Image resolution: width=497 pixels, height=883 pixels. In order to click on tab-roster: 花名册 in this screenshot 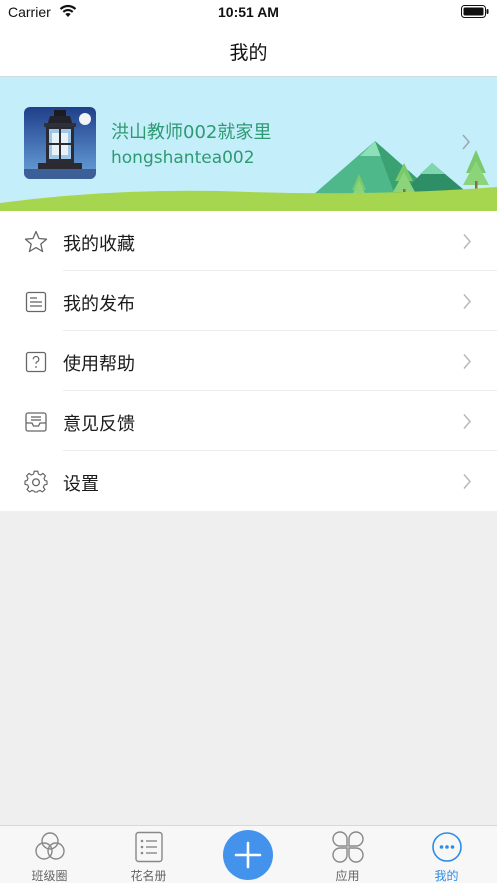, I will do `click(148, 854)`.